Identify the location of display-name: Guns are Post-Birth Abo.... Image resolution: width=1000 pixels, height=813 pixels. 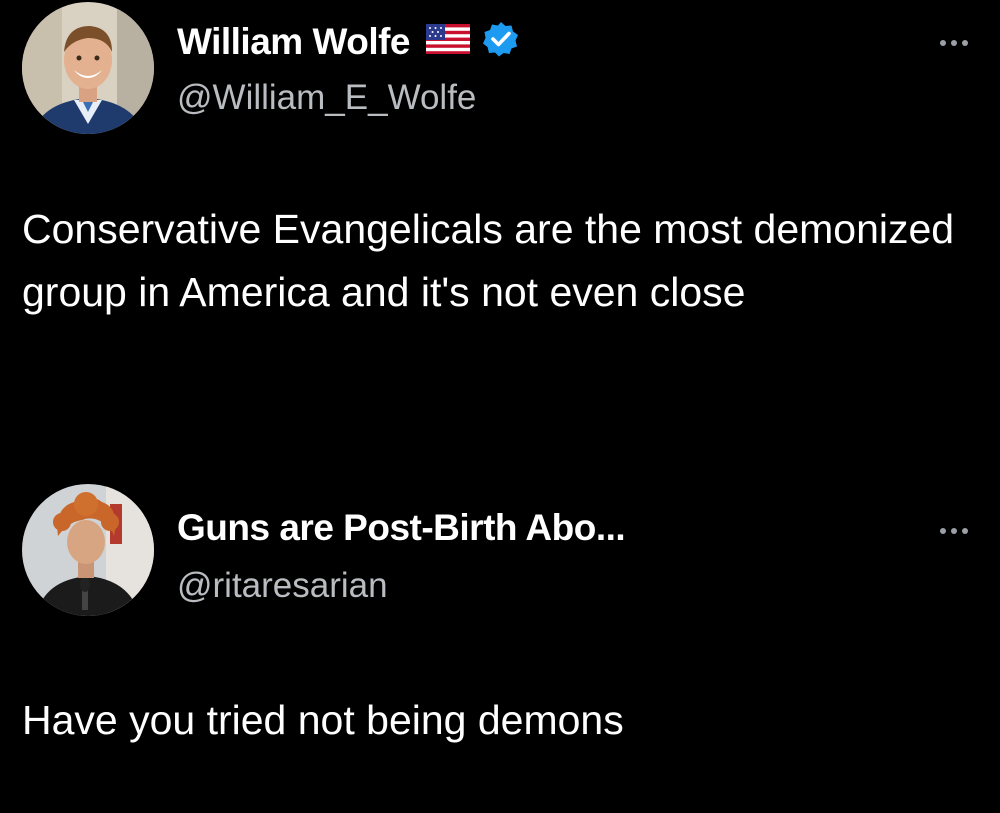
(401, 528).